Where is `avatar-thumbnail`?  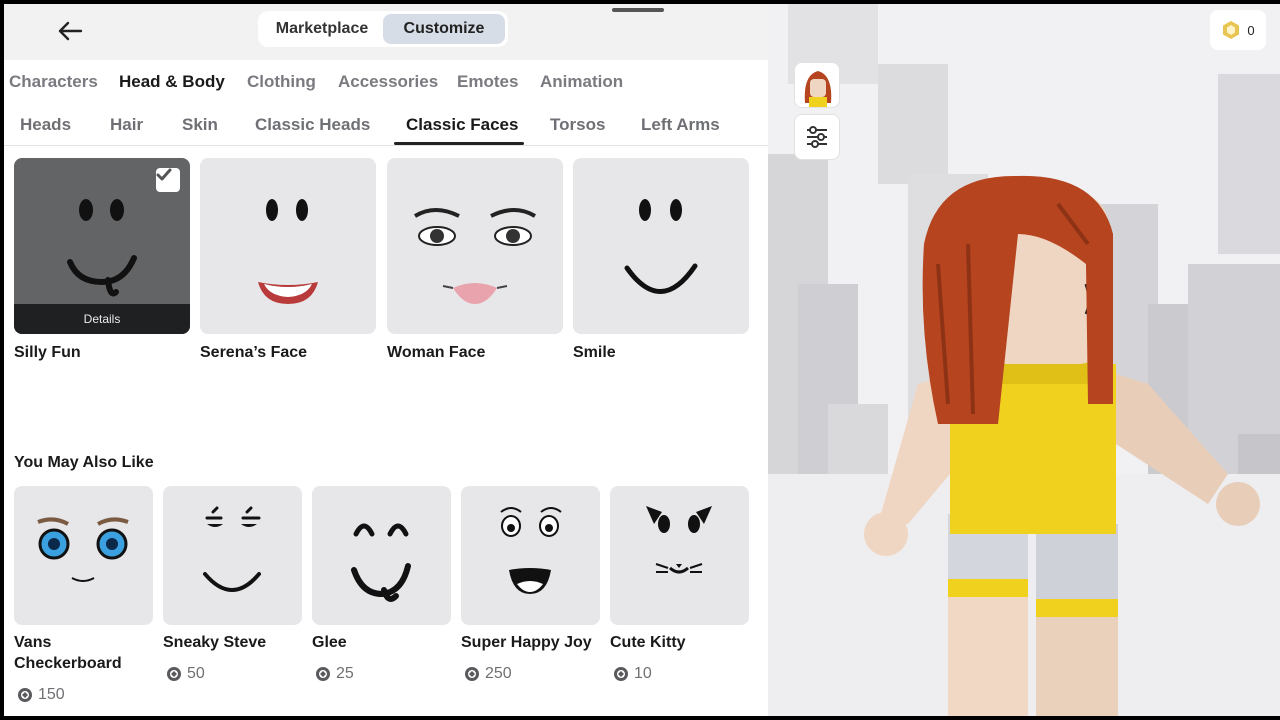
avatar-thumbnail is located at coordinates (818, 89).